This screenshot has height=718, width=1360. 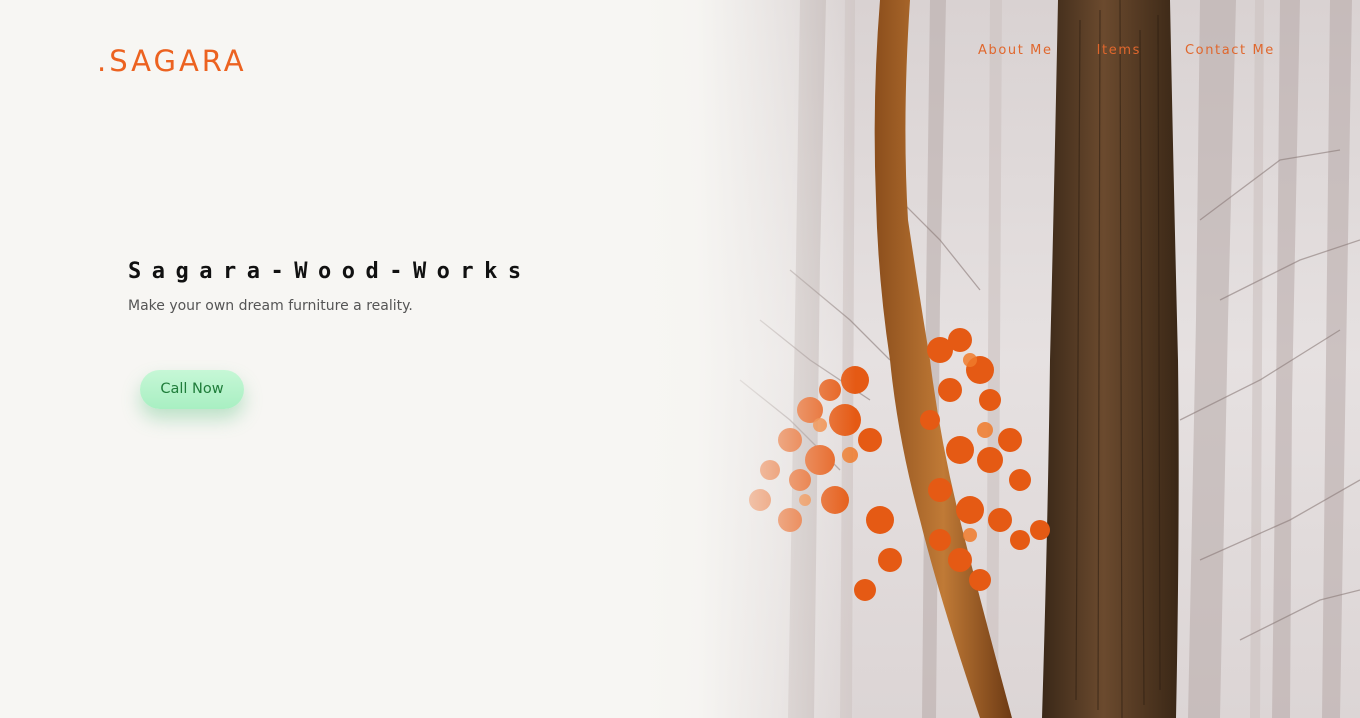 I want to click on nav-link-about-me: About Me, so click(x=1015, y=51).